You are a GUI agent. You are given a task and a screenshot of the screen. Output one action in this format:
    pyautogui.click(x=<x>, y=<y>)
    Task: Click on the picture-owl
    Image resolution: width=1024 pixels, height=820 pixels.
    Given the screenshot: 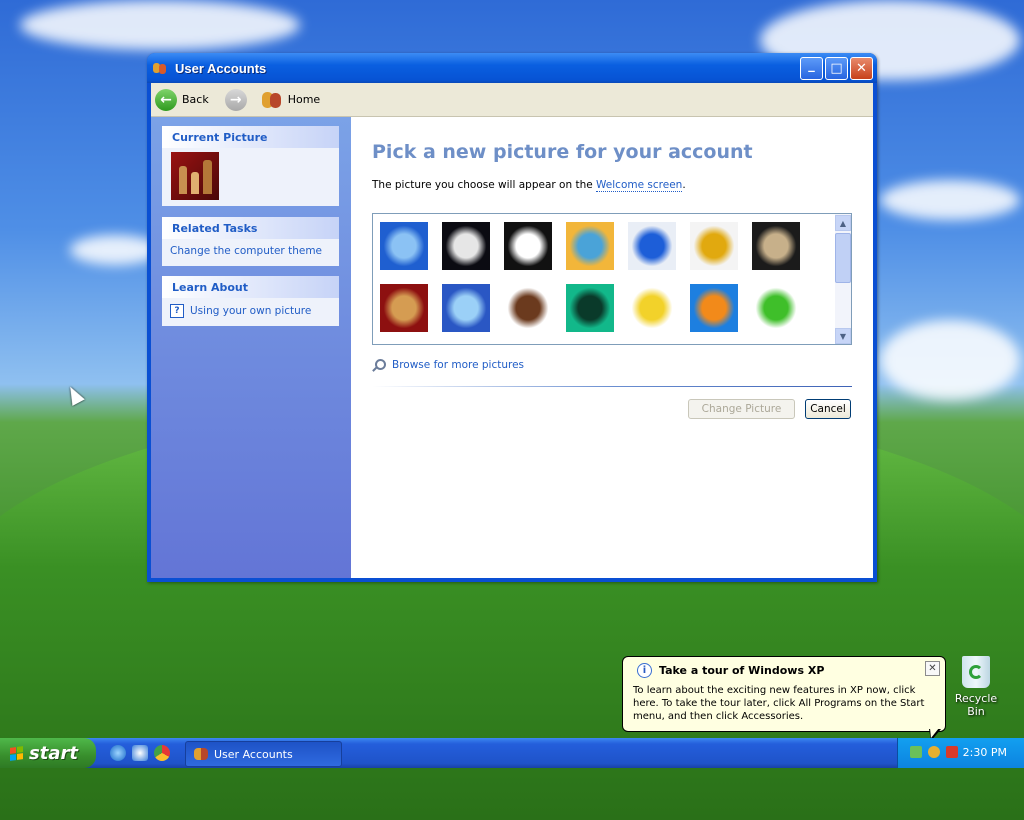 What is the action you would take?
    pyautogui.click(x=776, y=246)
    